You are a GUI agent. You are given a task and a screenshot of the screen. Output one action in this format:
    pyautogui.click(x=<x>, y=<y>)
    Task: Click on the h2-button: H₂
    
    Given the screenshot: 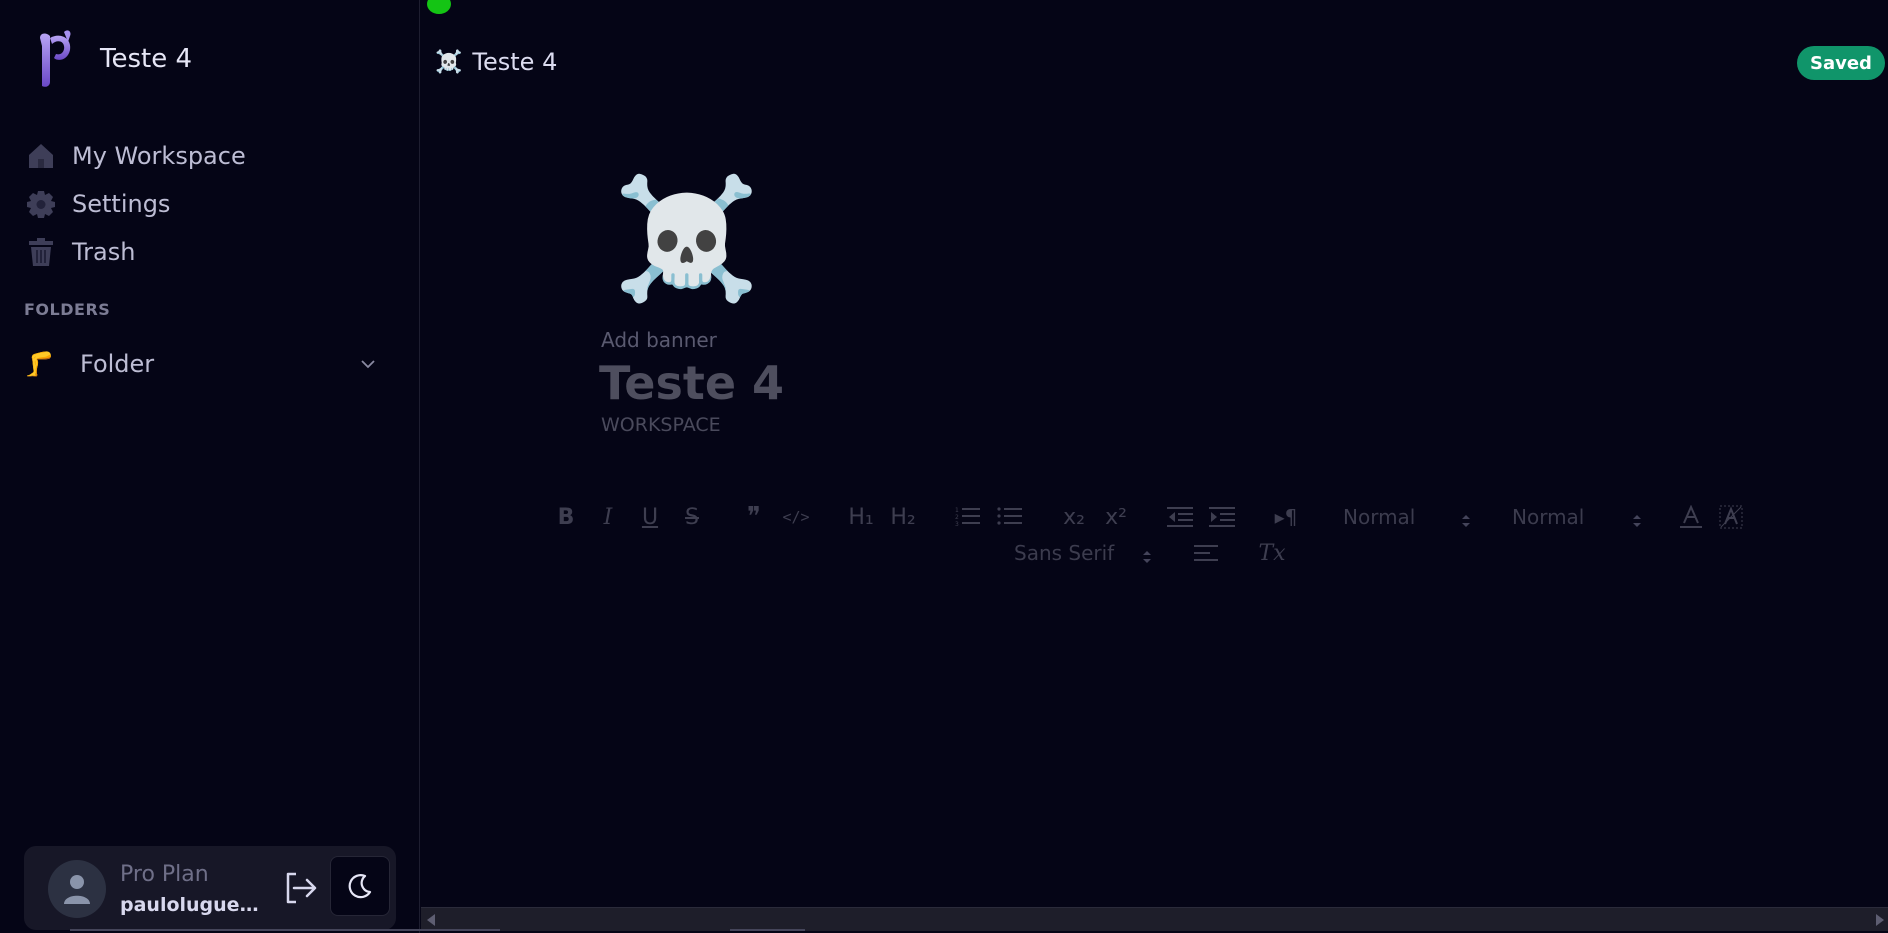 What is the action you would take?
    pyautogui.click(x=903, y=517)
    